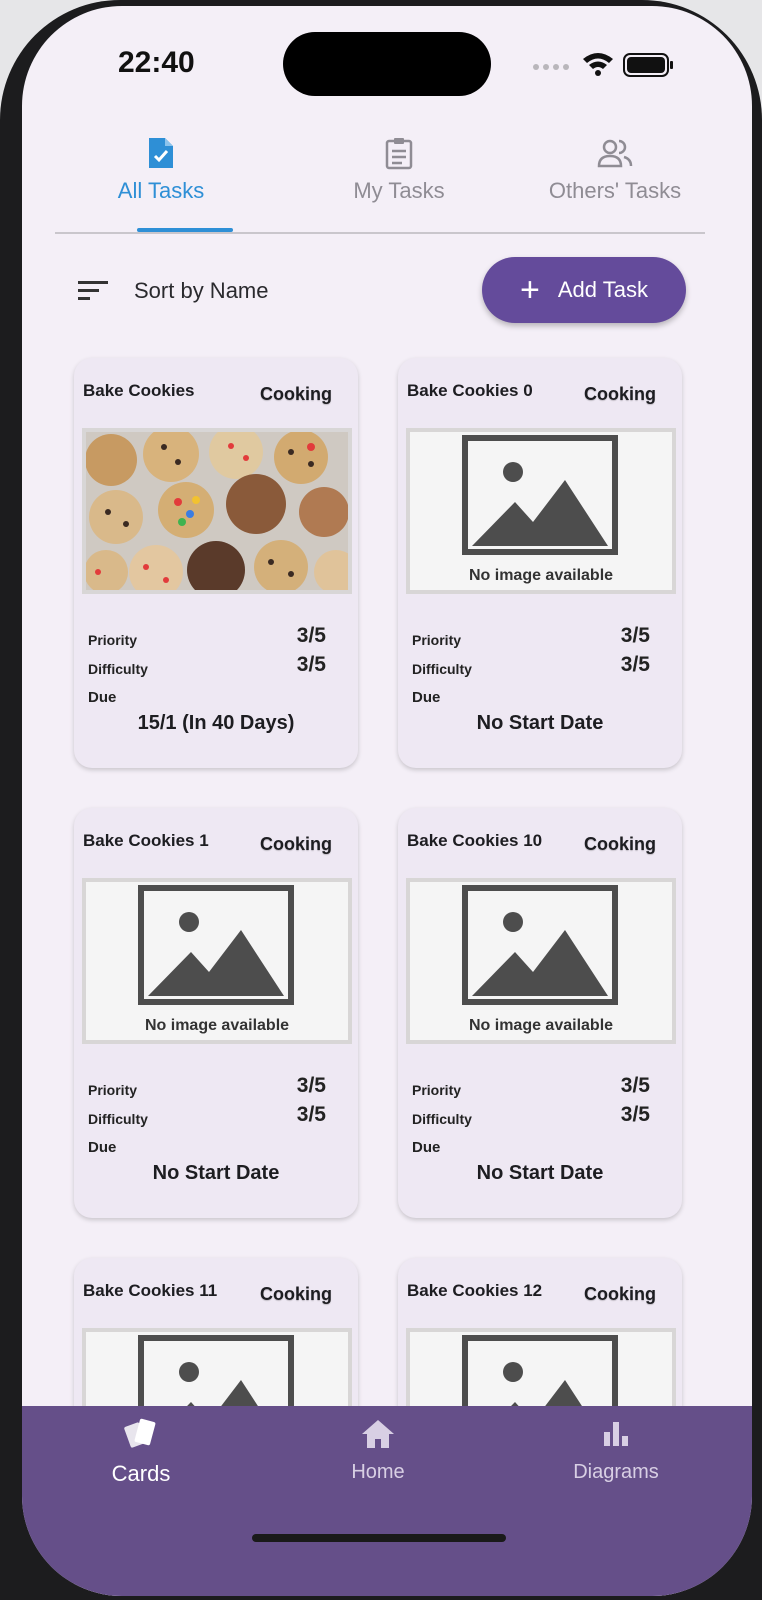 The width and height of the screenshot is (762, 1600). I want to click on nav-label: Home, so click(378, 1472).